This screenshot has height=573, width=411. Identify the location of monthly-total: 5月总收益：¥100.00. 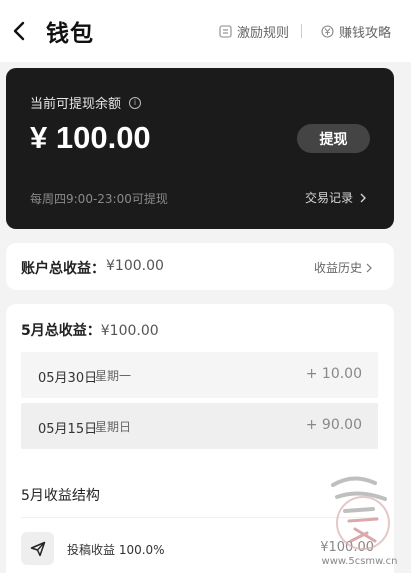
(90, 330).